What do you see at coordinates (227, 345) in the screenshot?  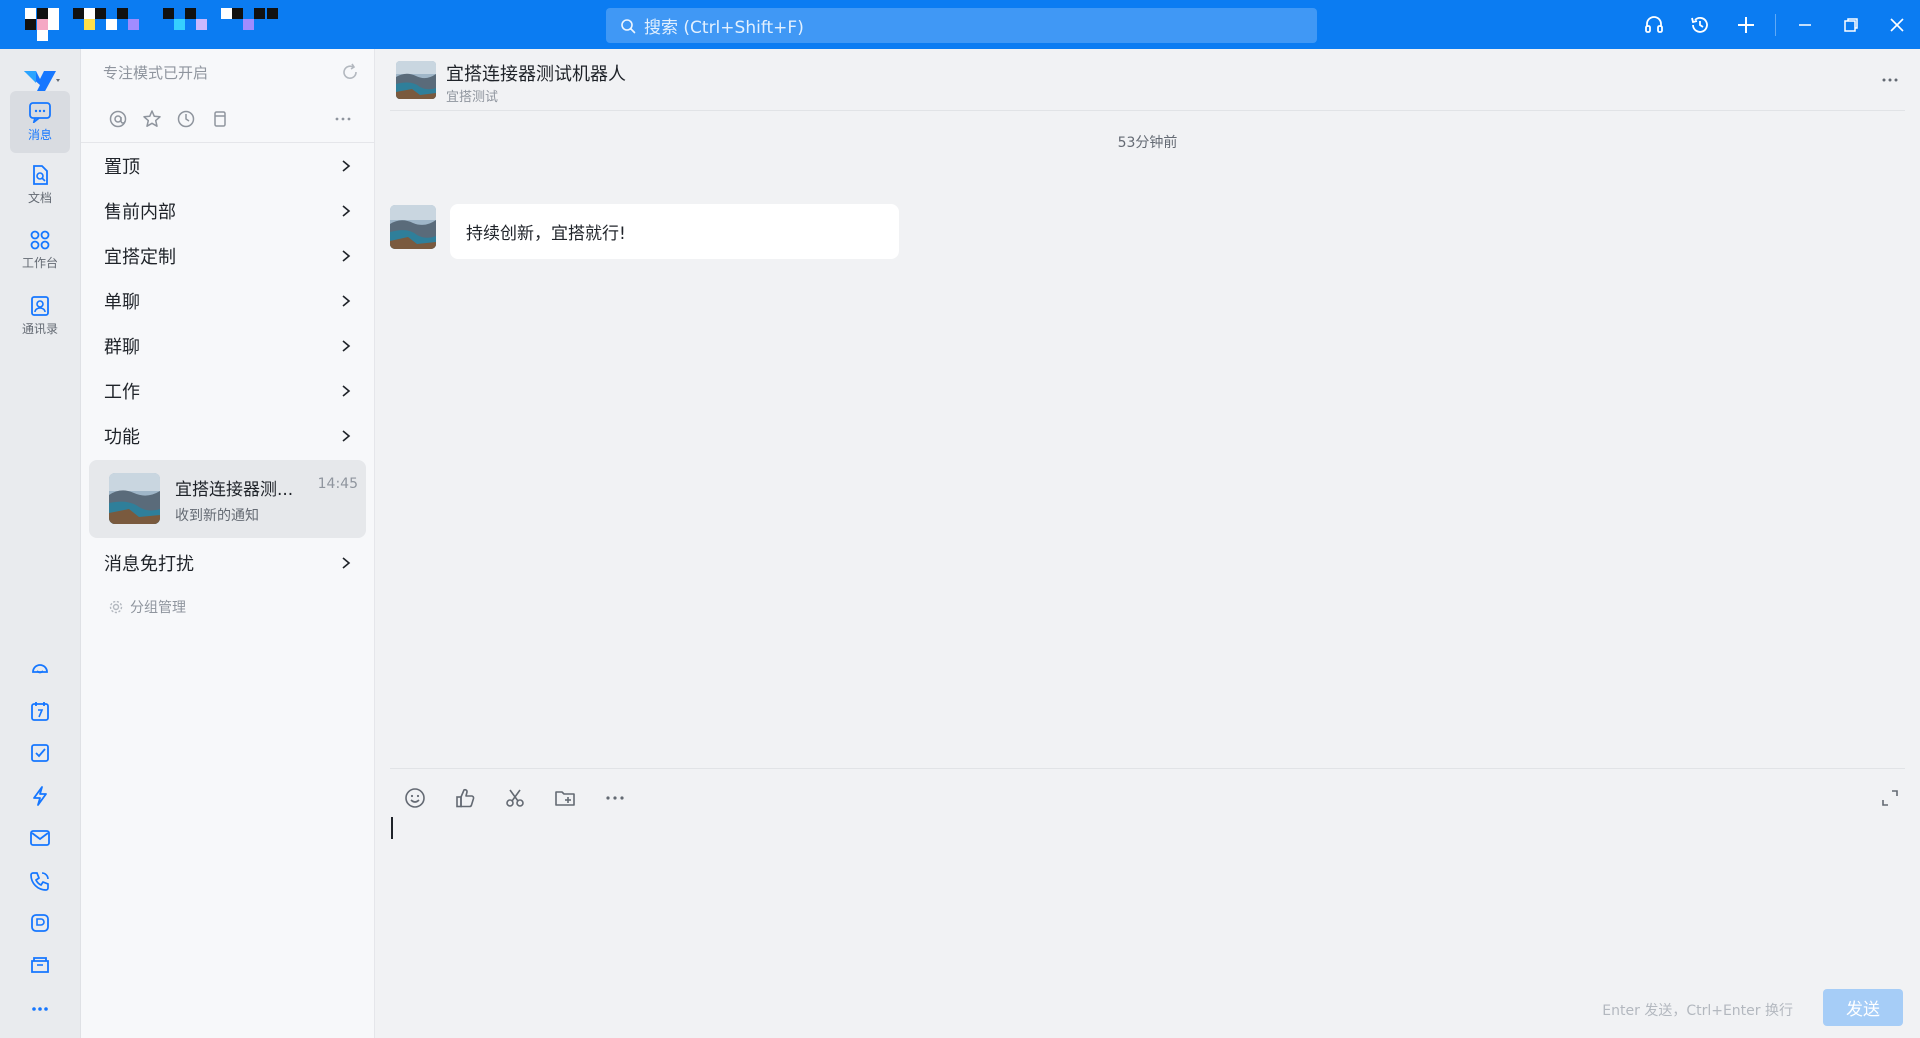 I see `group-group-chat: 群聊` at bounding box center [227, 345].